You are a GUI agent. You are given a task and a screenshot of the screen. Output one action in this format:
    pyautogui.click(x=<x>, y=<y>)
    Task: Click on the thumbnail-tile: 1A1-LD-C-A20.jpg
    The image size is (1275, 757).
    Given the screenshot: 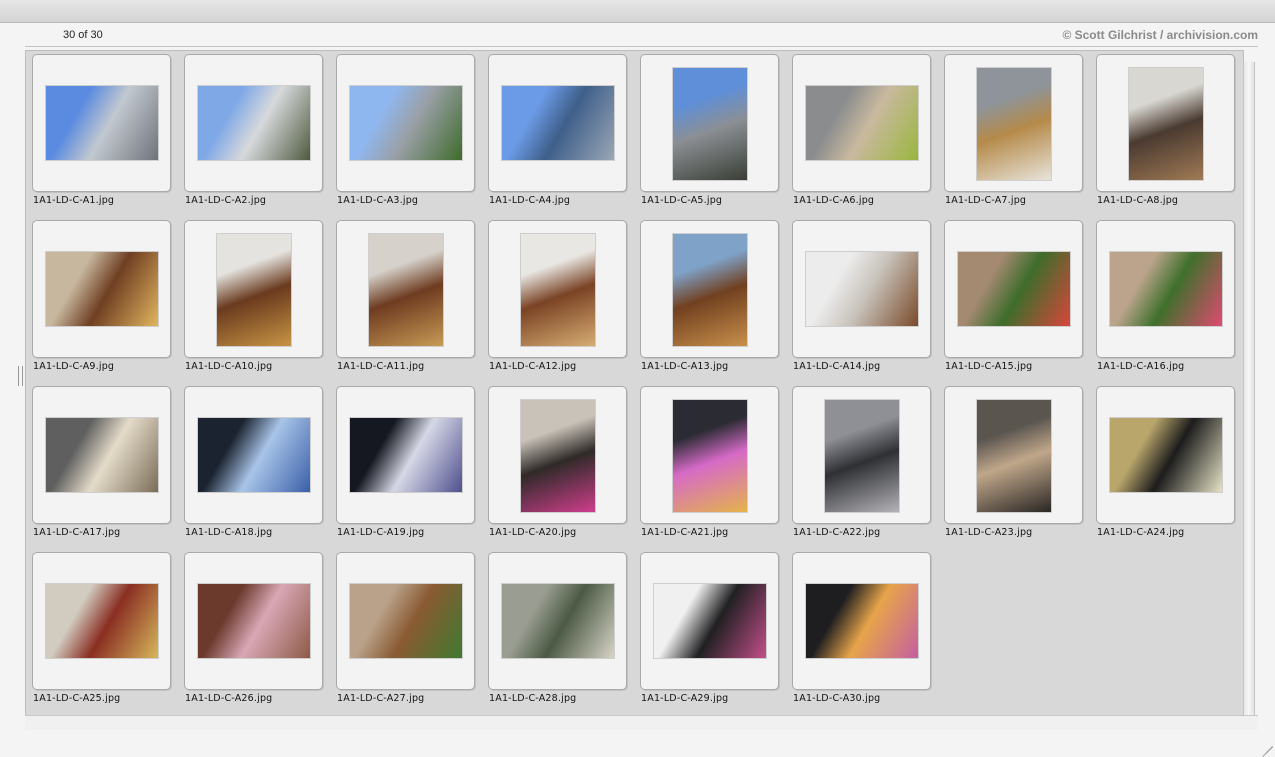 What is the action you would take?
    pyautogui.click(x=558, y=466)
    